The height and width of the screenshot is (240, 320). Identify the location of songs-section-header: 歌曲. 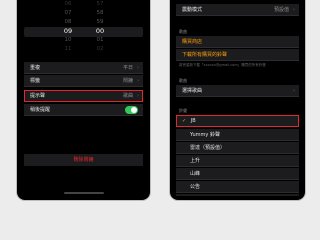
(183, 80).